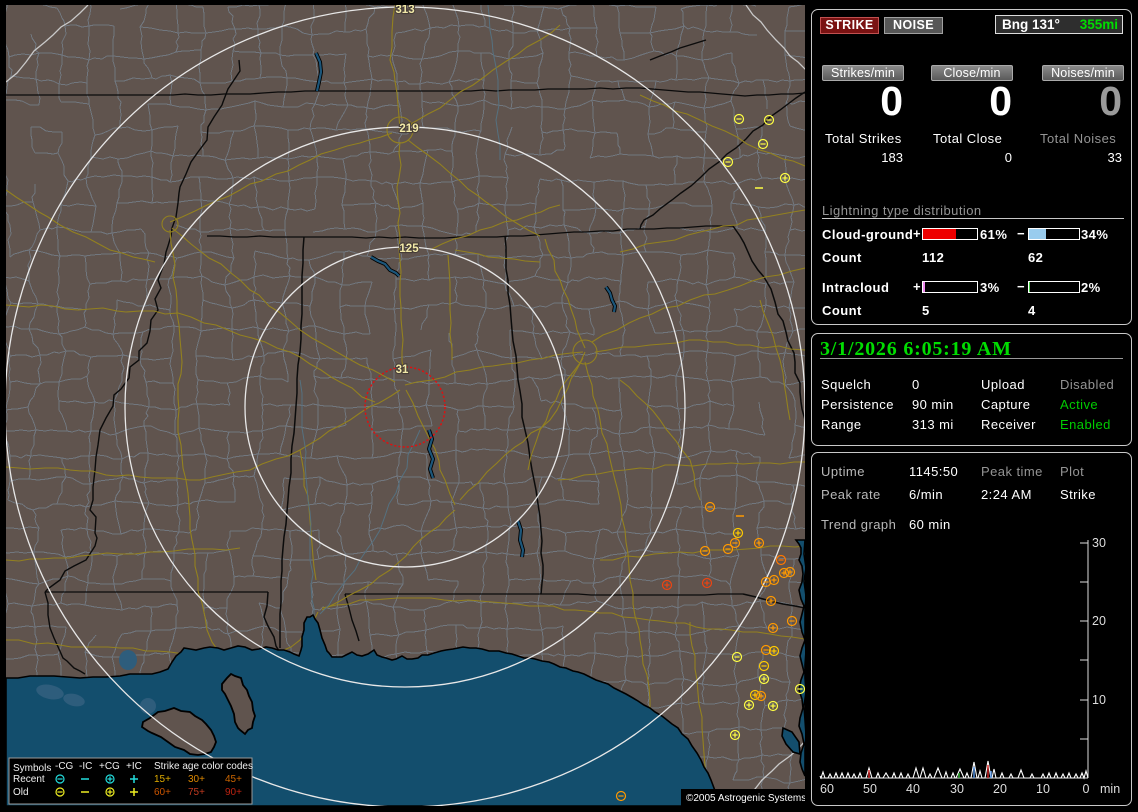 This screenshot has height=812, width=1138. Describe the element at coordinates (870, 789) in the screenshot. I see `svg-text: 50` at that location.